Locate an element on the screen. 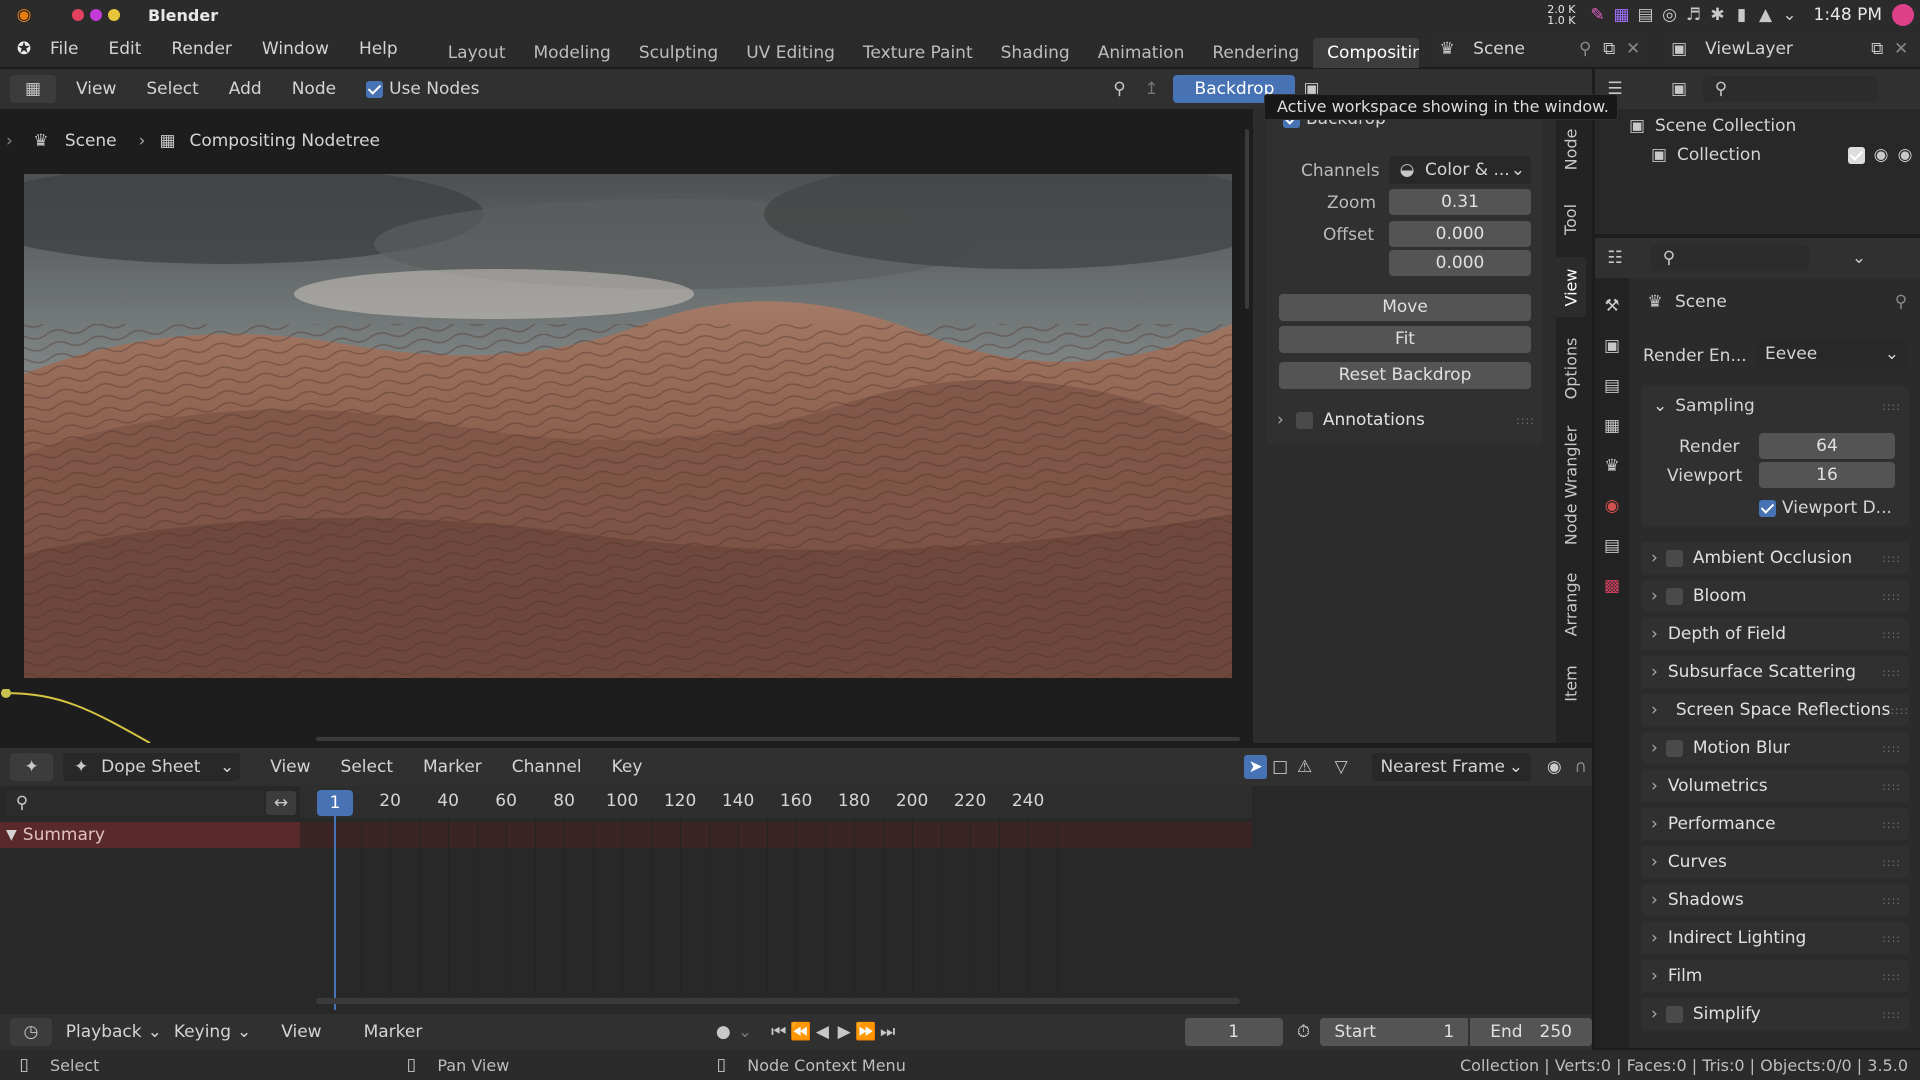 This screenshot has height=1080, width=1920. proportional-edit-icon: ◉ is located at coordinates (1554, 767).